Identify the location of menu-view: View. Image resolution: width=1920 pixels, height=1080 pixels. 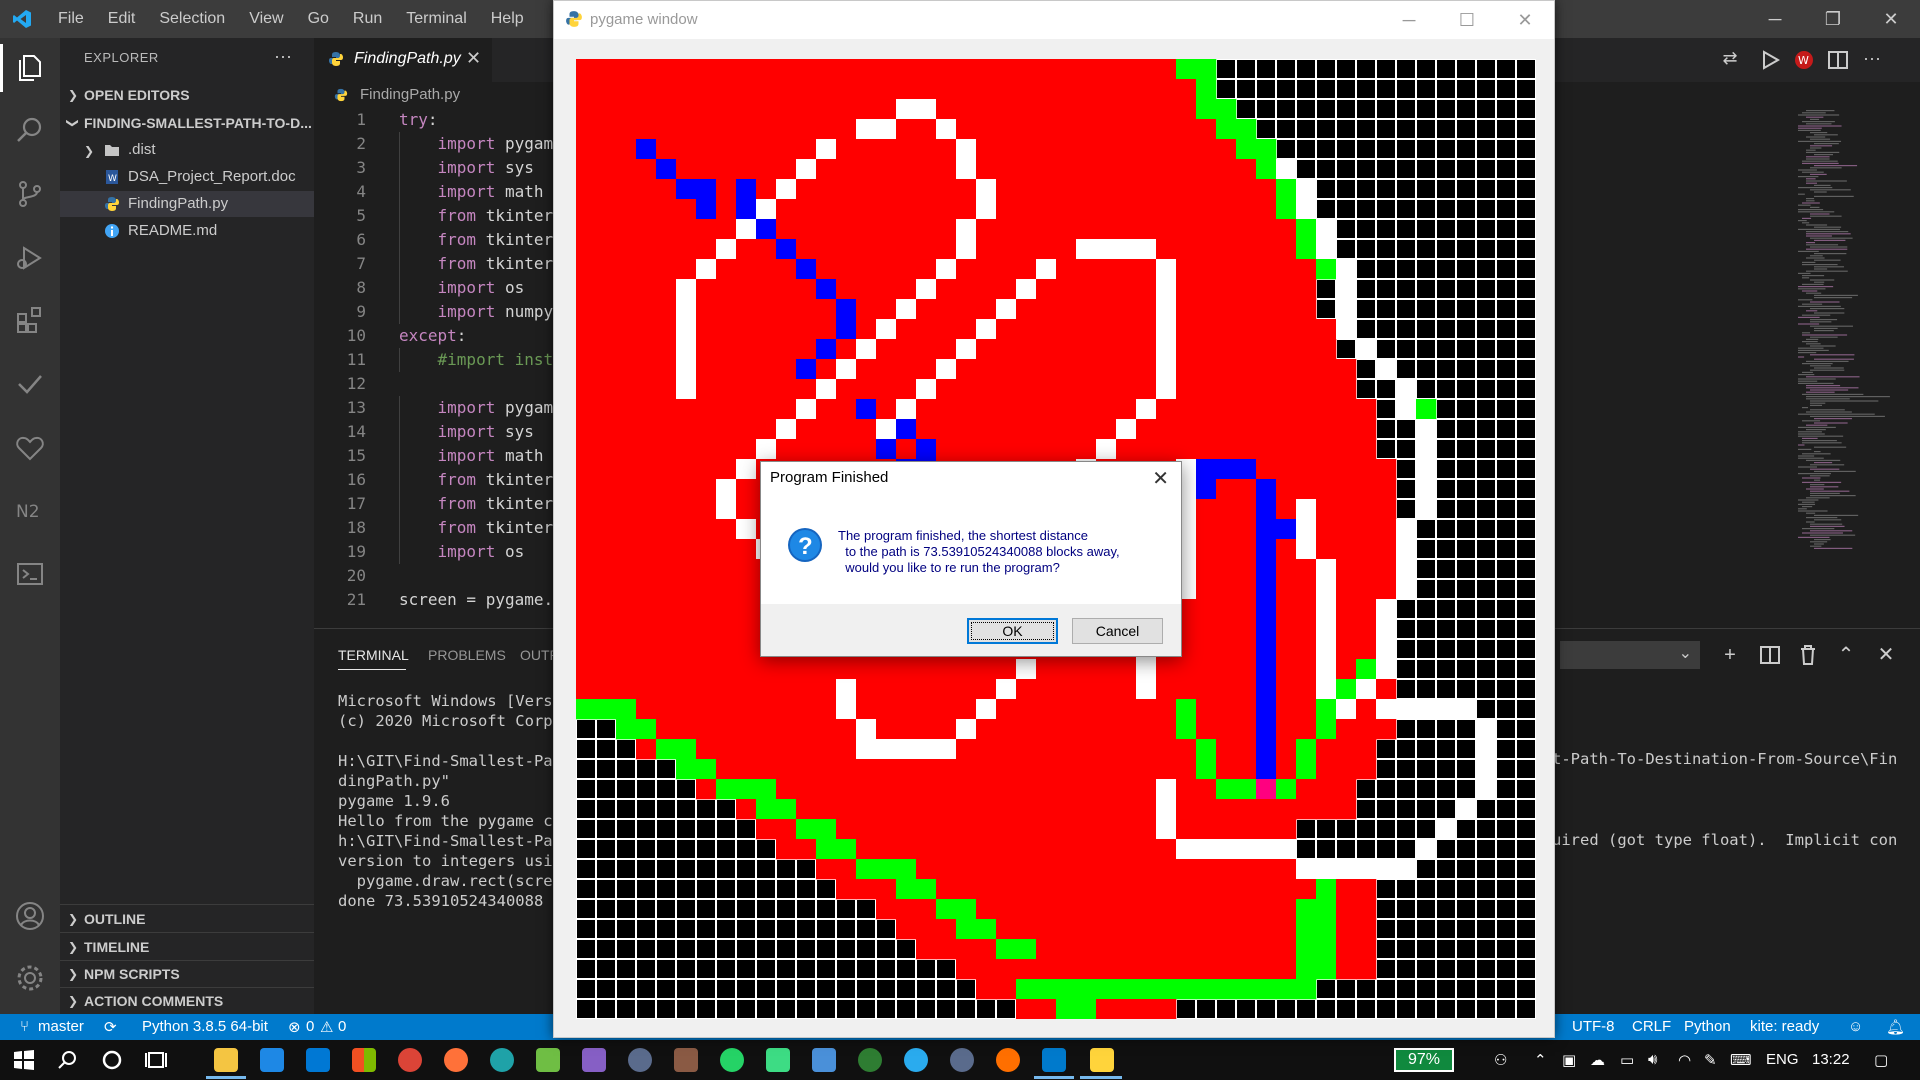
(266, 19).